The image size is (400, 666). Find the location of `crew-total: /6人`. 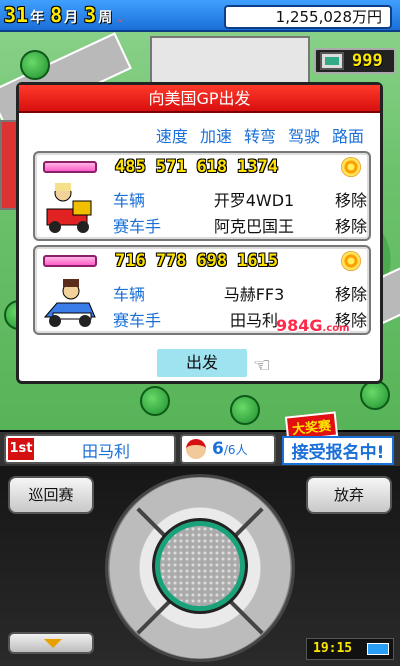

crew-total: /6人 is located at coordinates (235, 449).